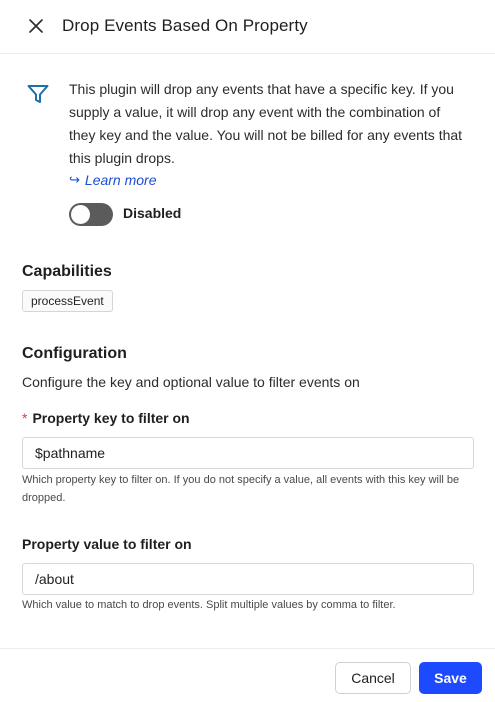 Image resolution: width=495 pixels, height=702 pixels. Describe the element at coordinates (120, 180) in the screenshot. I see `learn-more-label: Learn more` at that location.